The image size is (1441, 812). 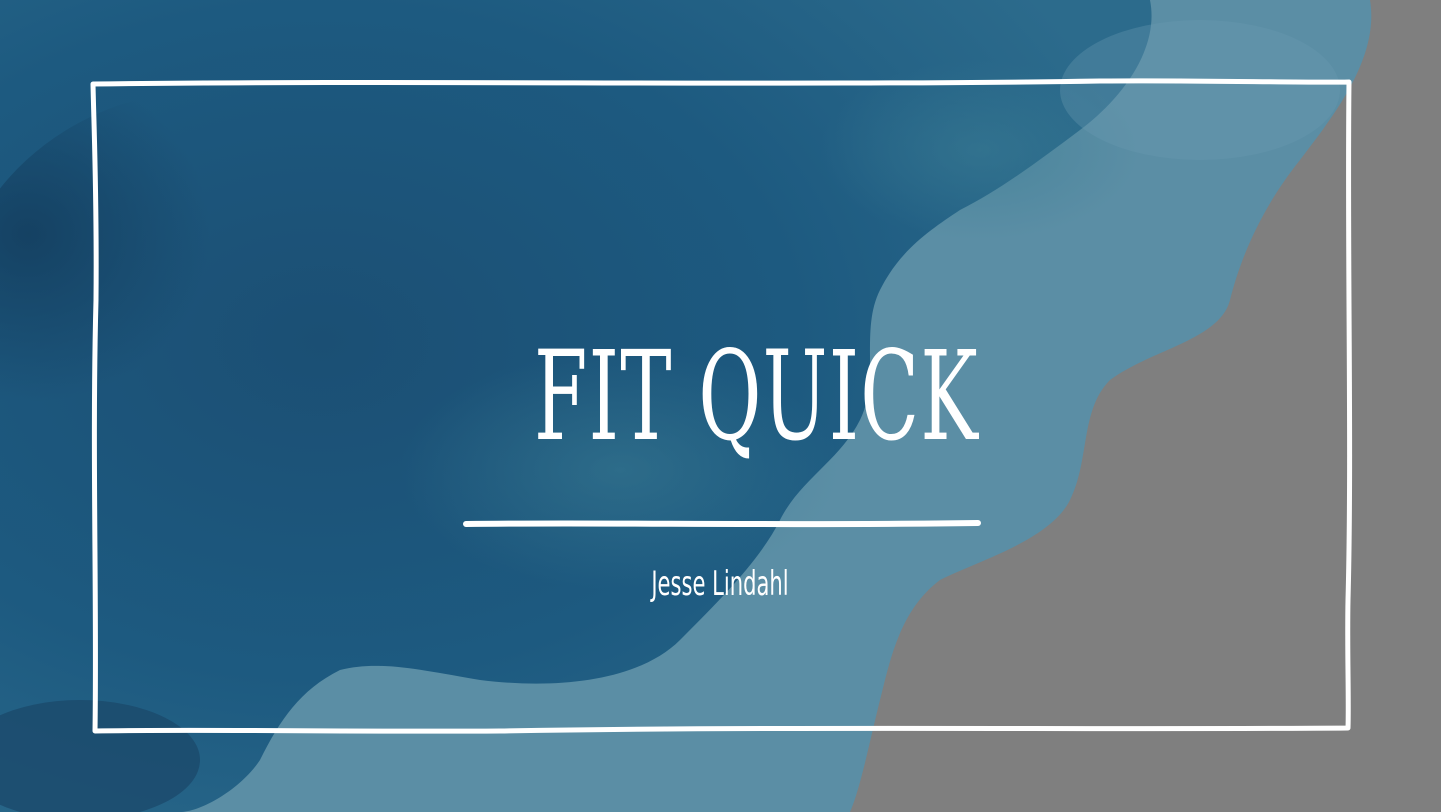 I want to click on title-underline, so click(x=722, y=524).